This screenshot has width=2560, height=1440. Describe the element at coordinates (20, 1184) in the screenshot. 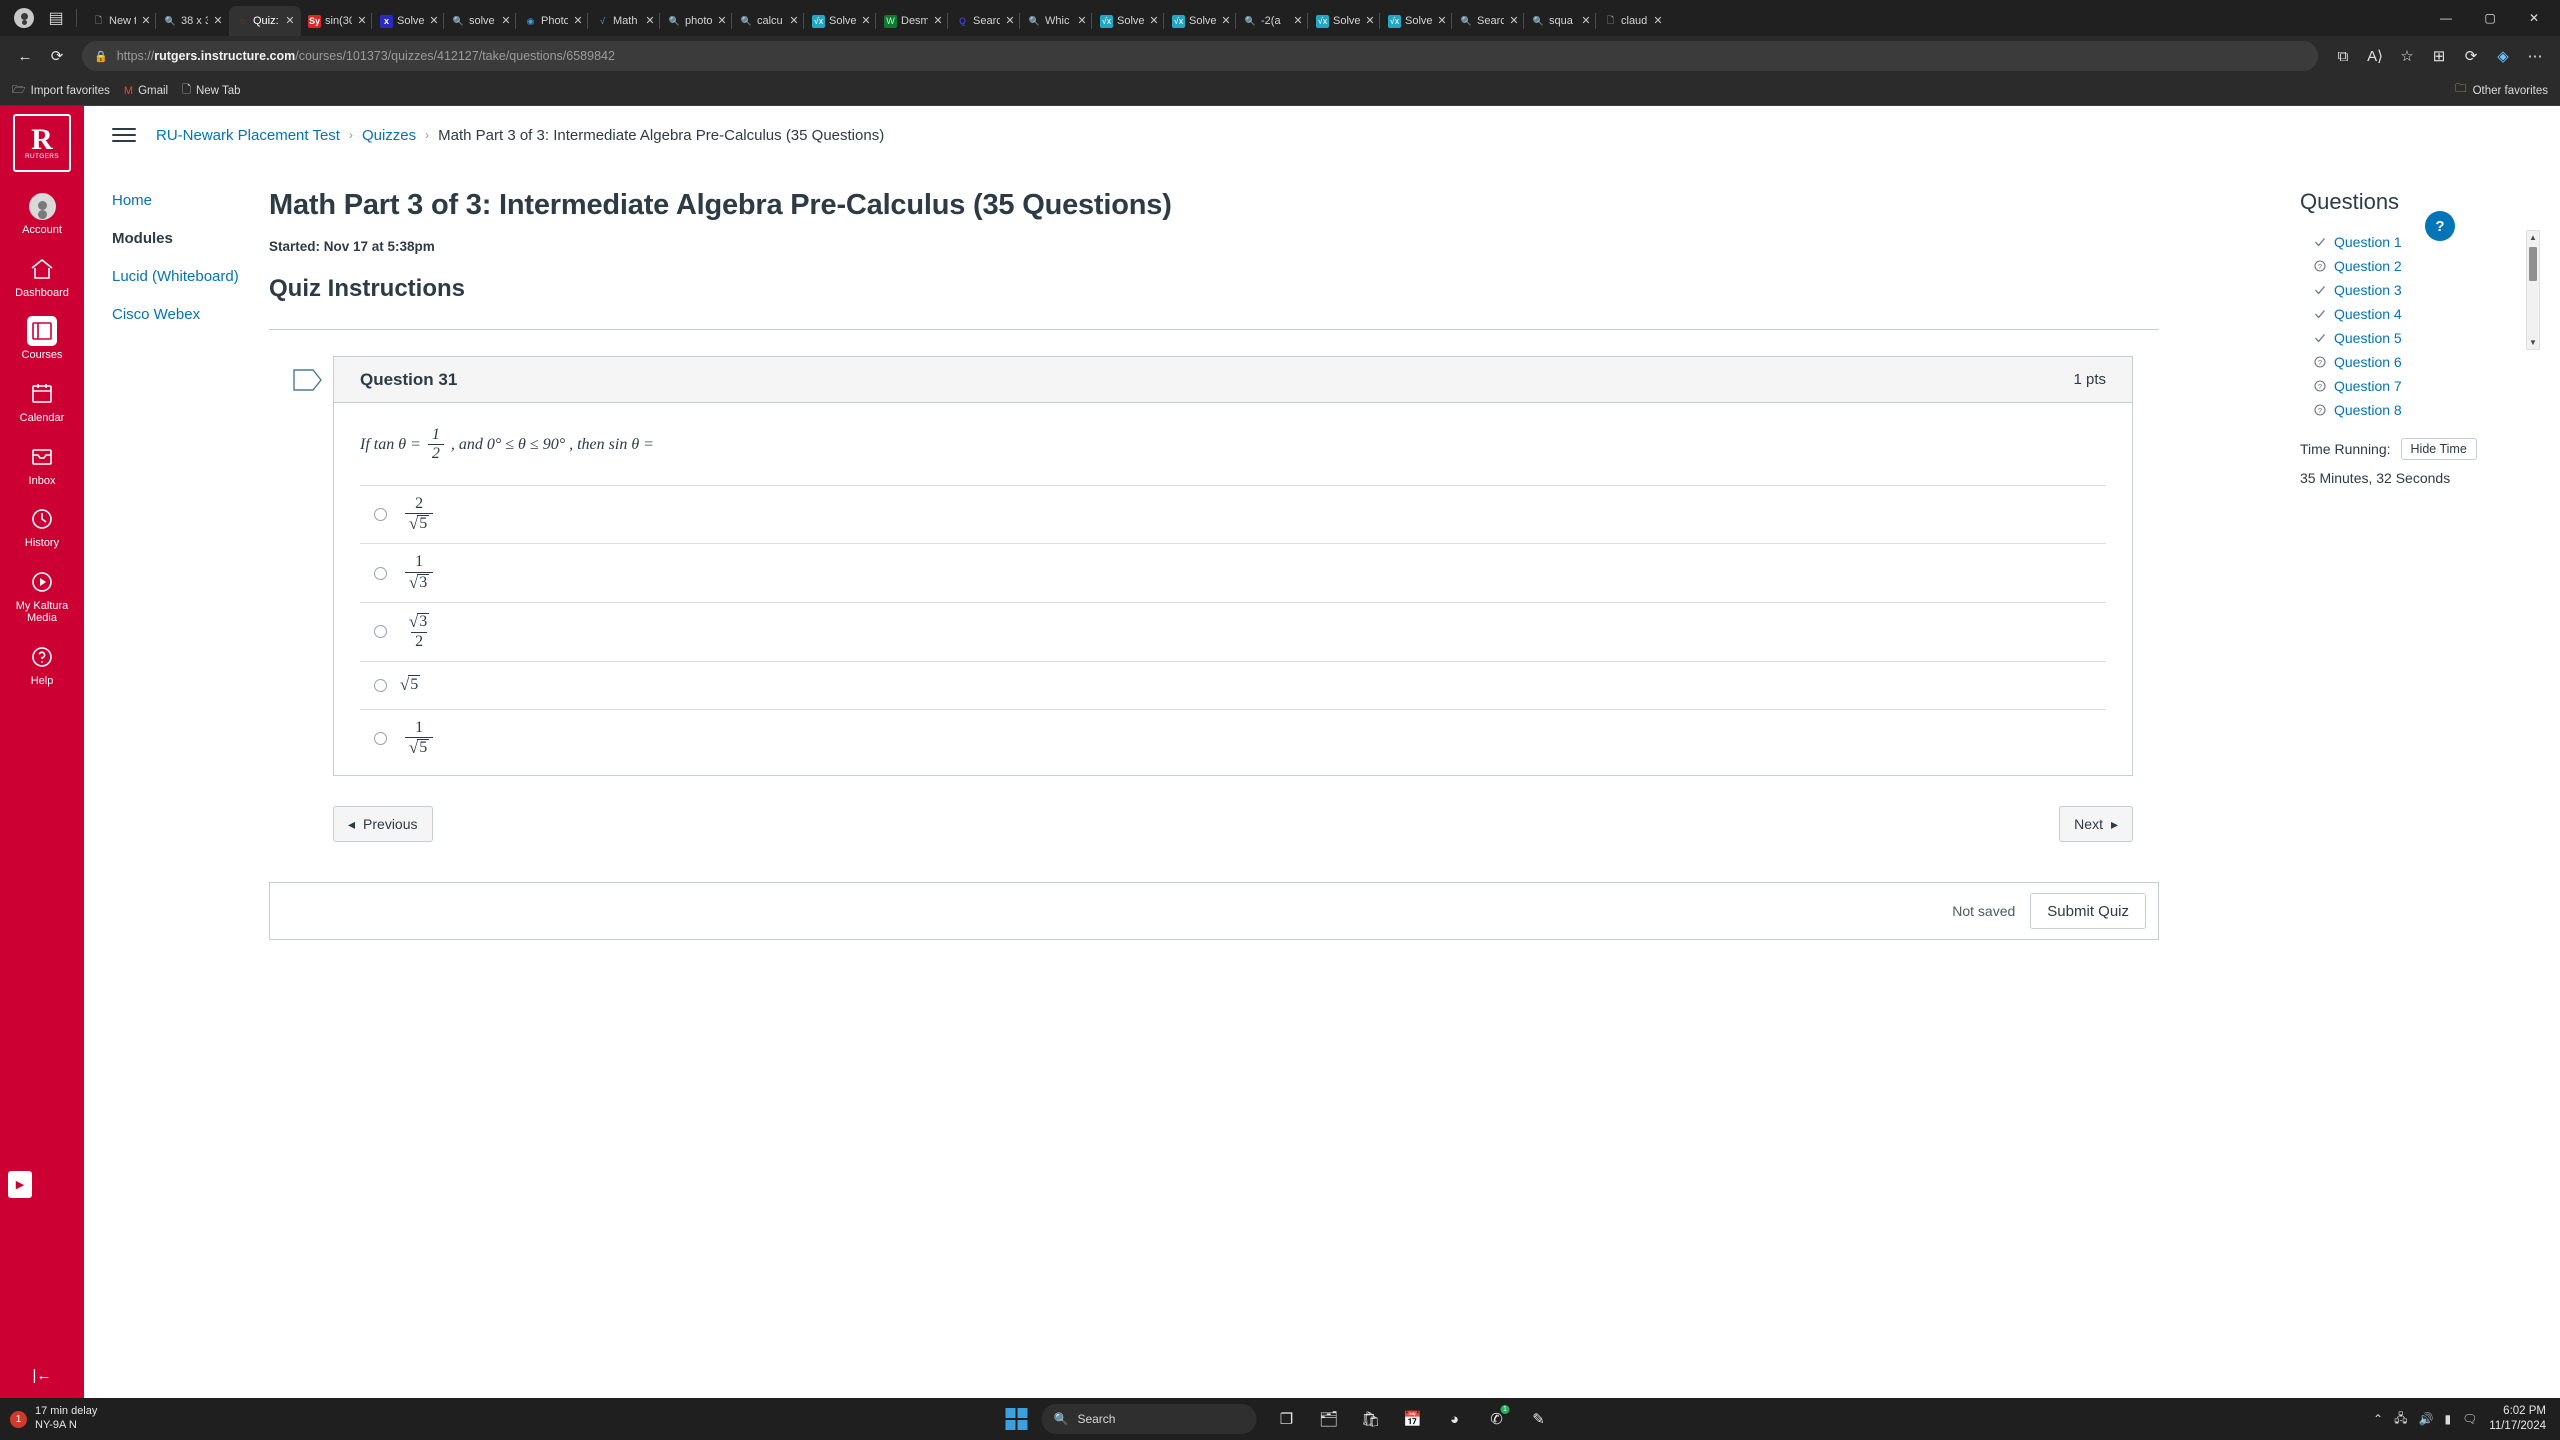

I see `sidebar-expand-button: ▶` at that location.